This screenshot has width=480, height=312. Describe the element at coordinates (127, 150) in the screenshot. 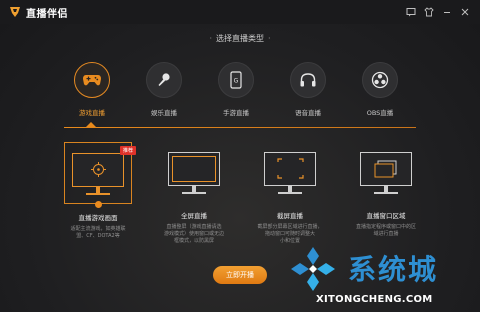

I see `recommend-badge: 推荐` at that location.